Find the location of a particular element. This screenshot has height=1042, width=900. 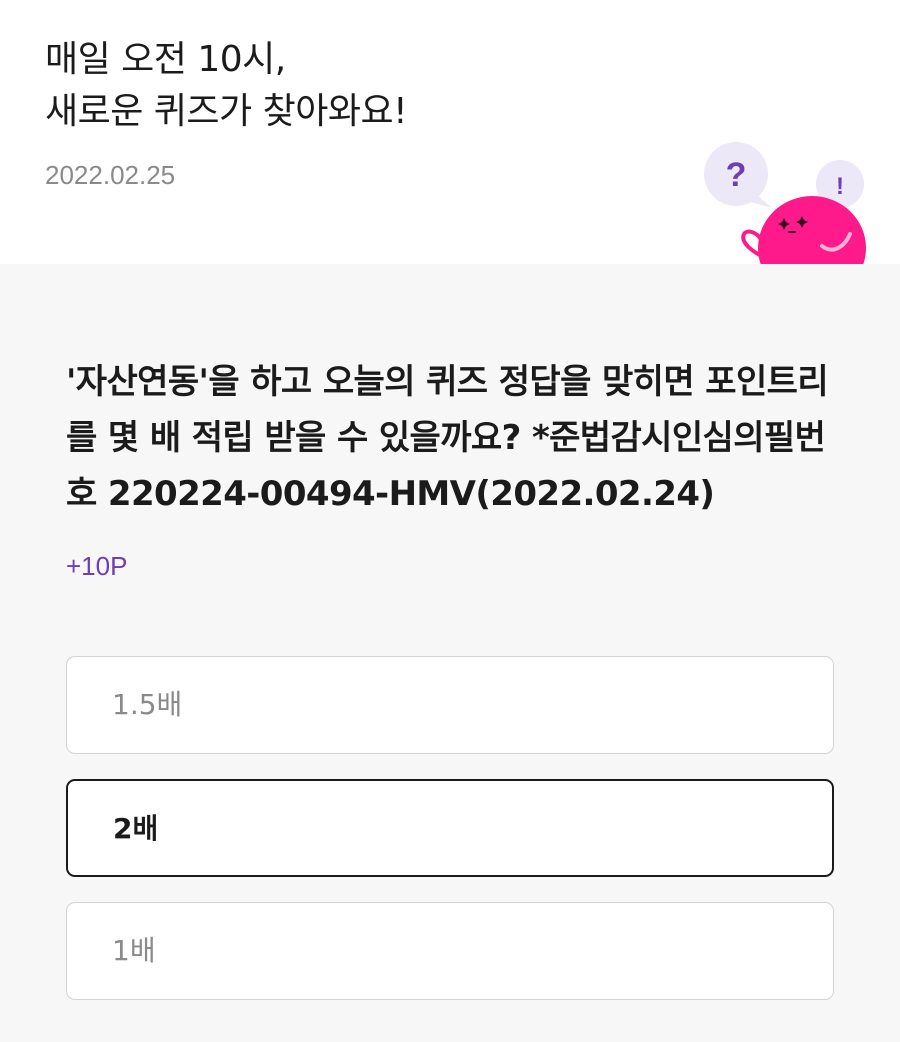

answer-option-label: 2배 is located at coordinates (136, 828).